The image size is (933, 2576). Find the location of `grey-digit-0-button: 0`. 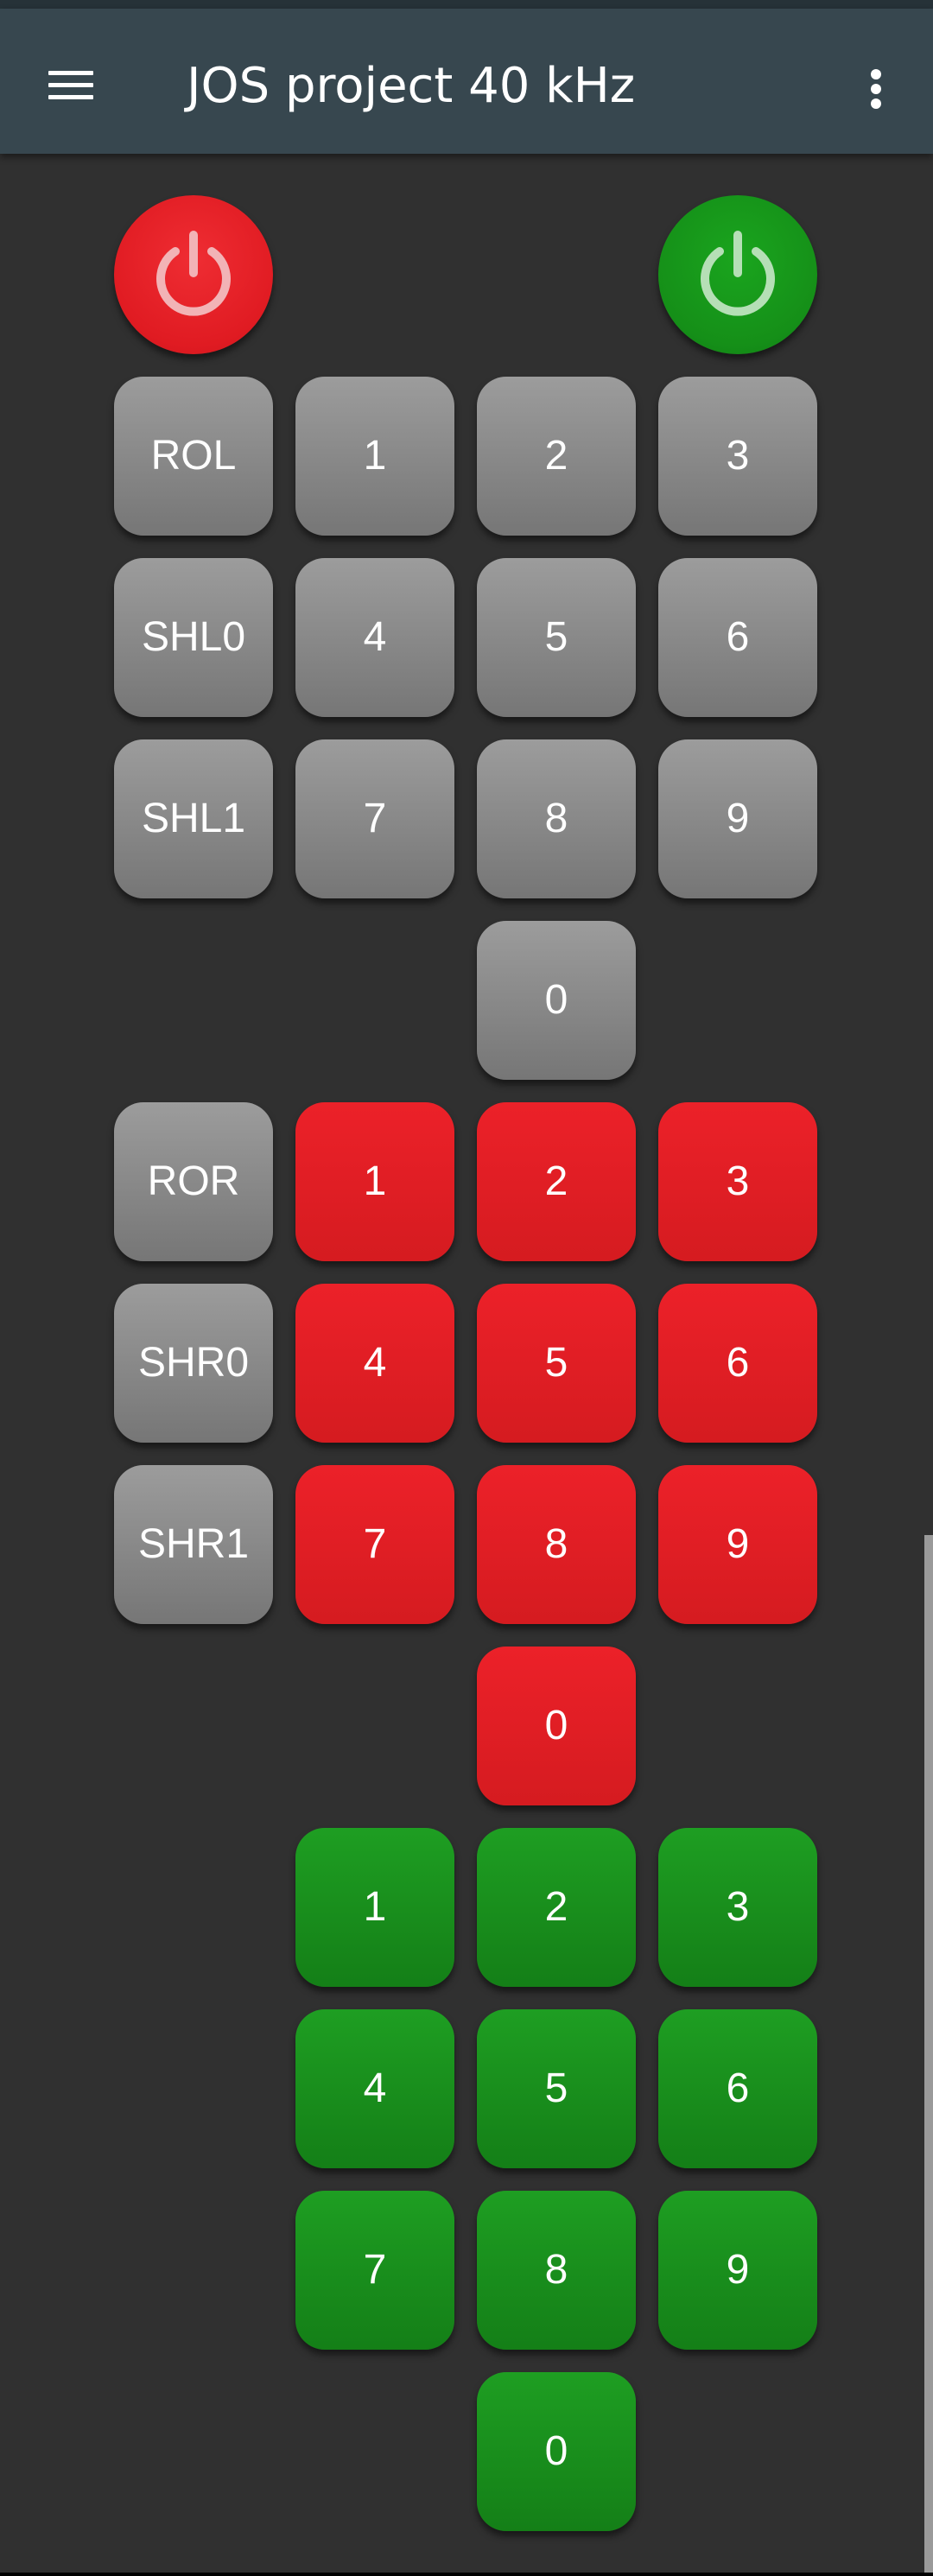

grey-digit-0-button: 0 is located at coordinates (556, 1000).